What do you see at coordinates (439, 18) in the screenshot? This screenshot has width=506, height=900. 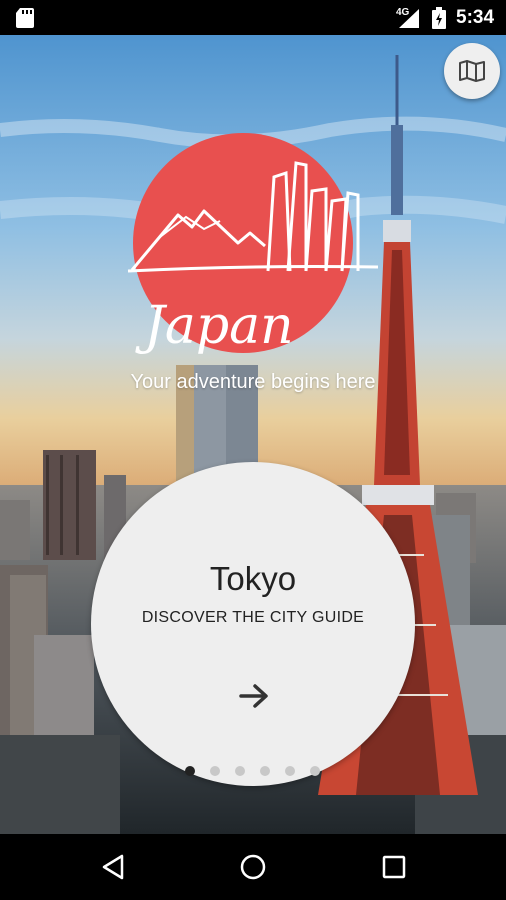 I see `battery-icon` at bounding box center [439, 18].